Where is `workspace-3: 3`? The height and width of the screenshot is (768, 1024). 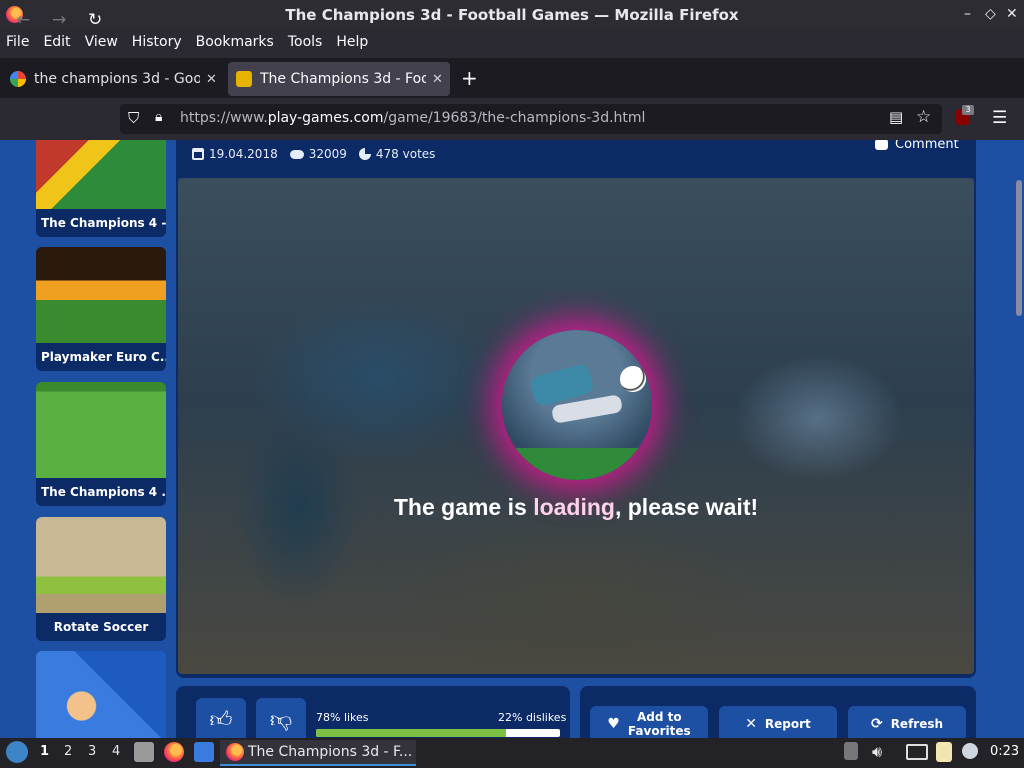 workspace-3: 3 is located at coordinates (92, 751).